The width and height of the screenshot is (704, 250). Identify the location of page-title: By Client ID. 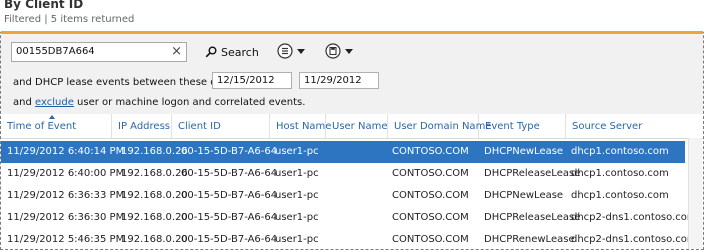
(44, 5).